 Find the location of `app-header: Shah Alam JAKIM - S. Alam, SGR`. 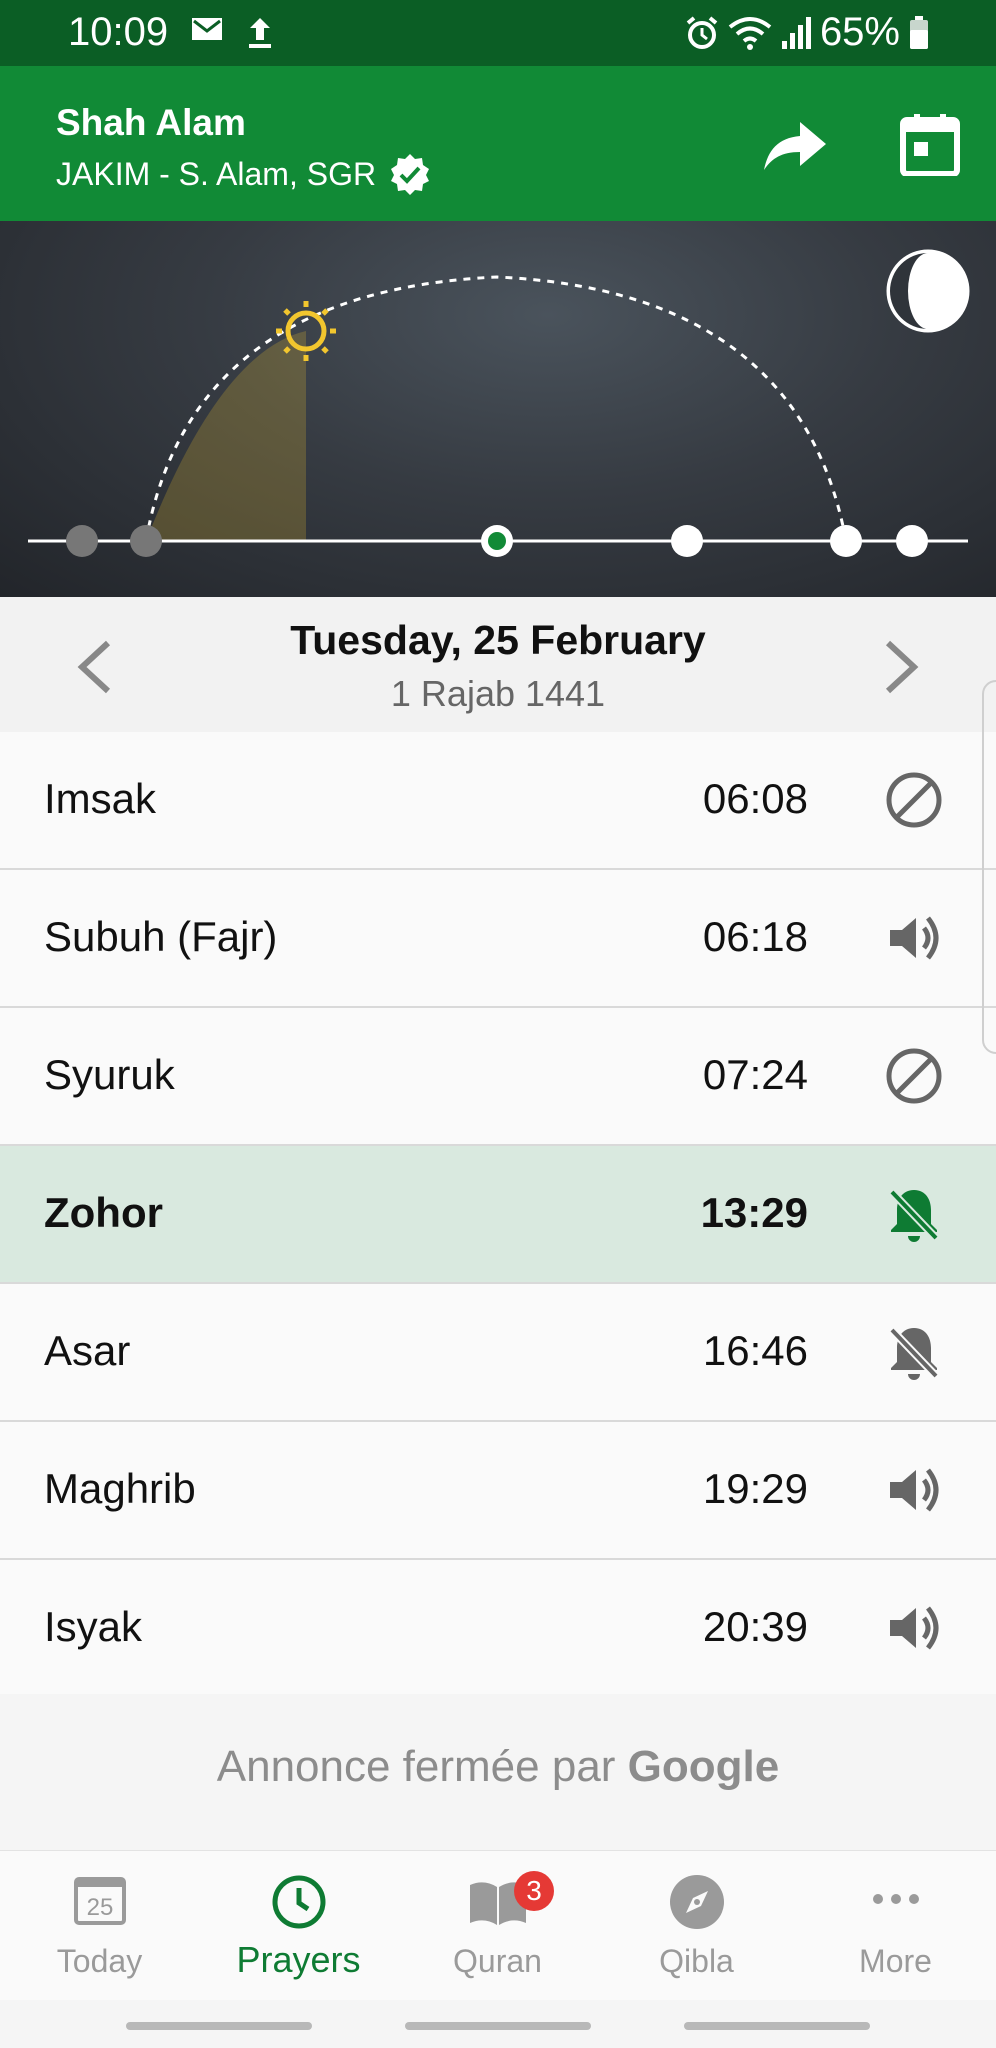

app-header: Shah Alam JAKIM - S. Alam, SGR is located at coordinates (498, 143).